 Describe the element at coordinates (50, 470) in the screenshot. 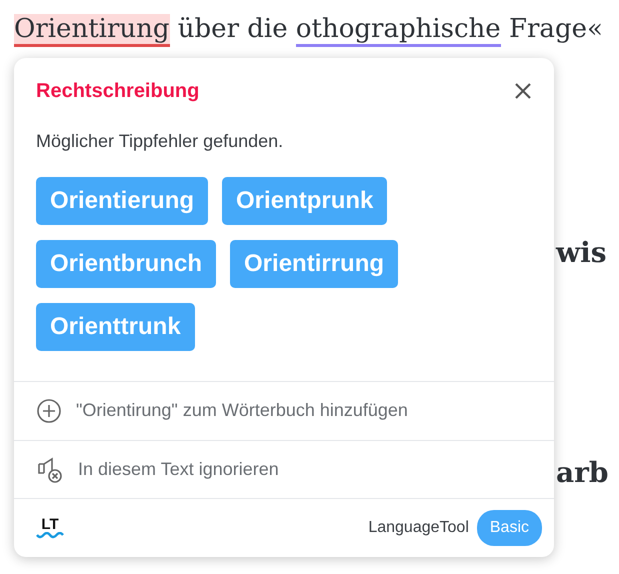

I see `megaphone-cross-icon` at that location.